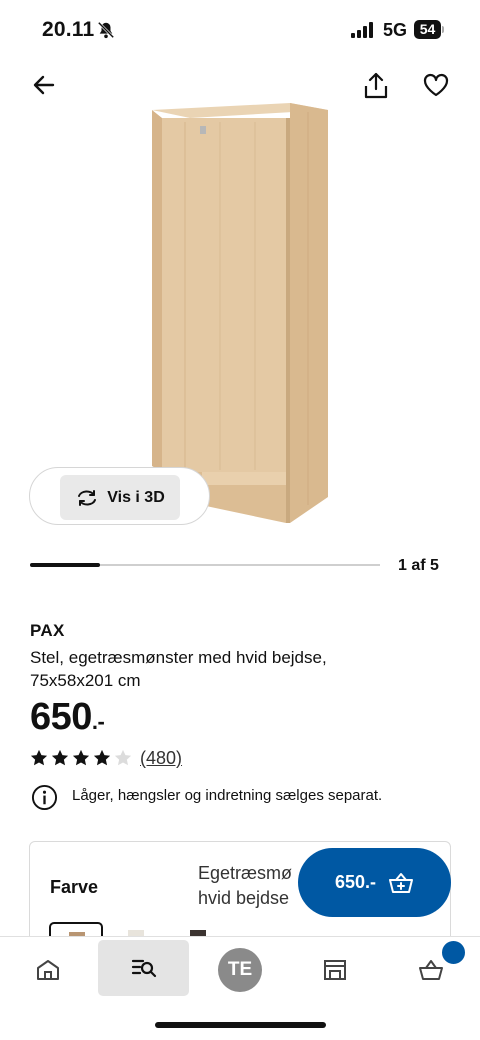 The width and height of the screenshot is (480, 1040). I want to click on price-suffix: .-, so click(98, 721).